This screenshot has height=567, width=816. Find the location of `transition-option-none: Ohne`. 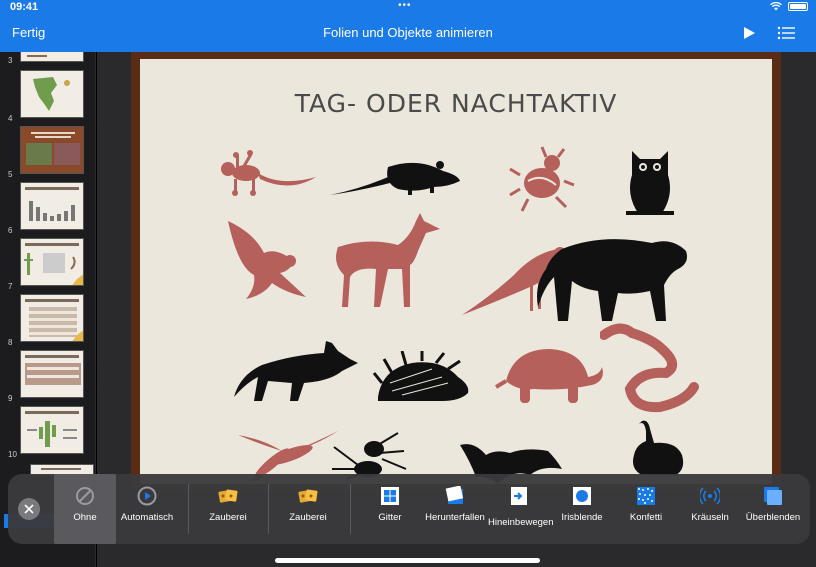

transition-option-none: Ohne is located at coordinates (85, 509).